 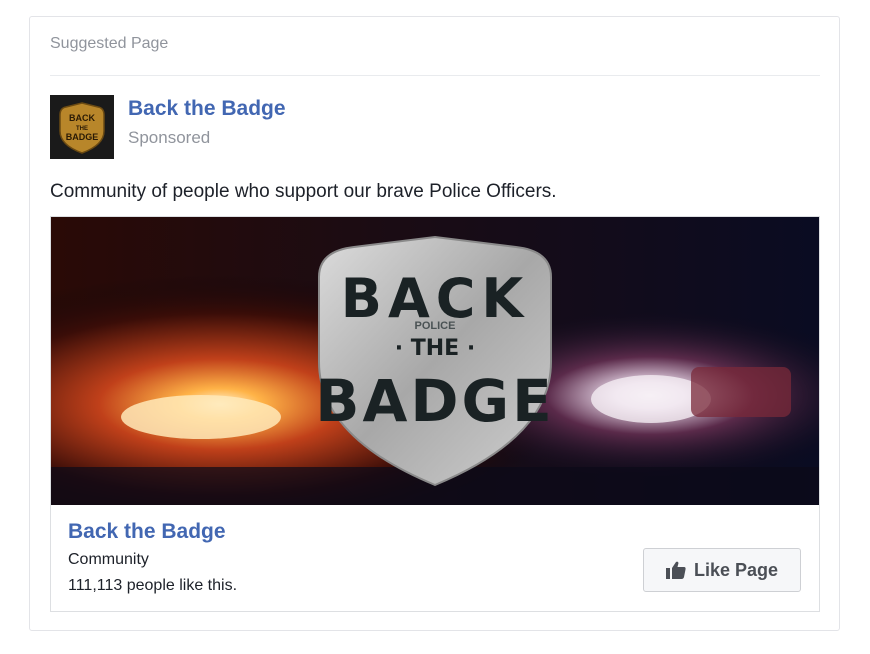 I want to click on banner-text-middle: · THE ·, so click(x=435, y=348).